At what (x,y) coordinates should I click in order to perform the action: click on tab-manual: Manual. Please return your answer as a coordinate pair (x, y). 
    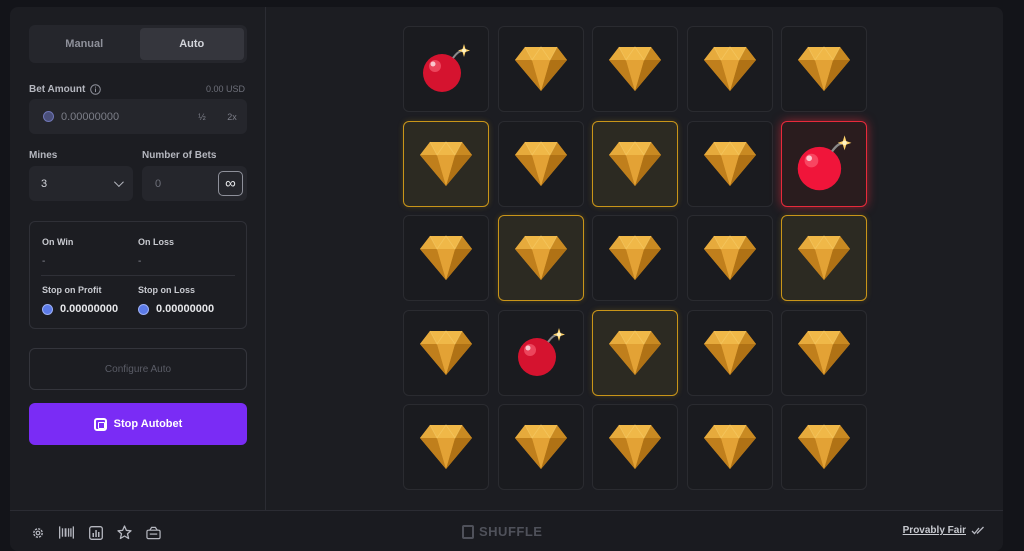
    Looking at the image, I should click on (84, 44).